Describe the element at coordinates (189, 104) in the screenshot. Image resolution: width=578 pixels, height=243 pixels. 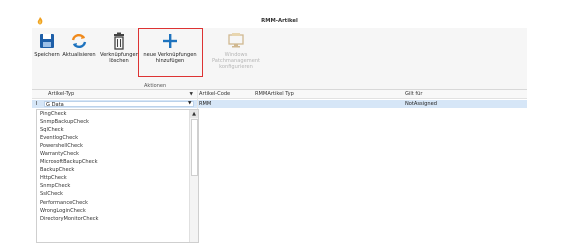
I see `combobox-dropdown-arrow-icon: ▼` at that location.